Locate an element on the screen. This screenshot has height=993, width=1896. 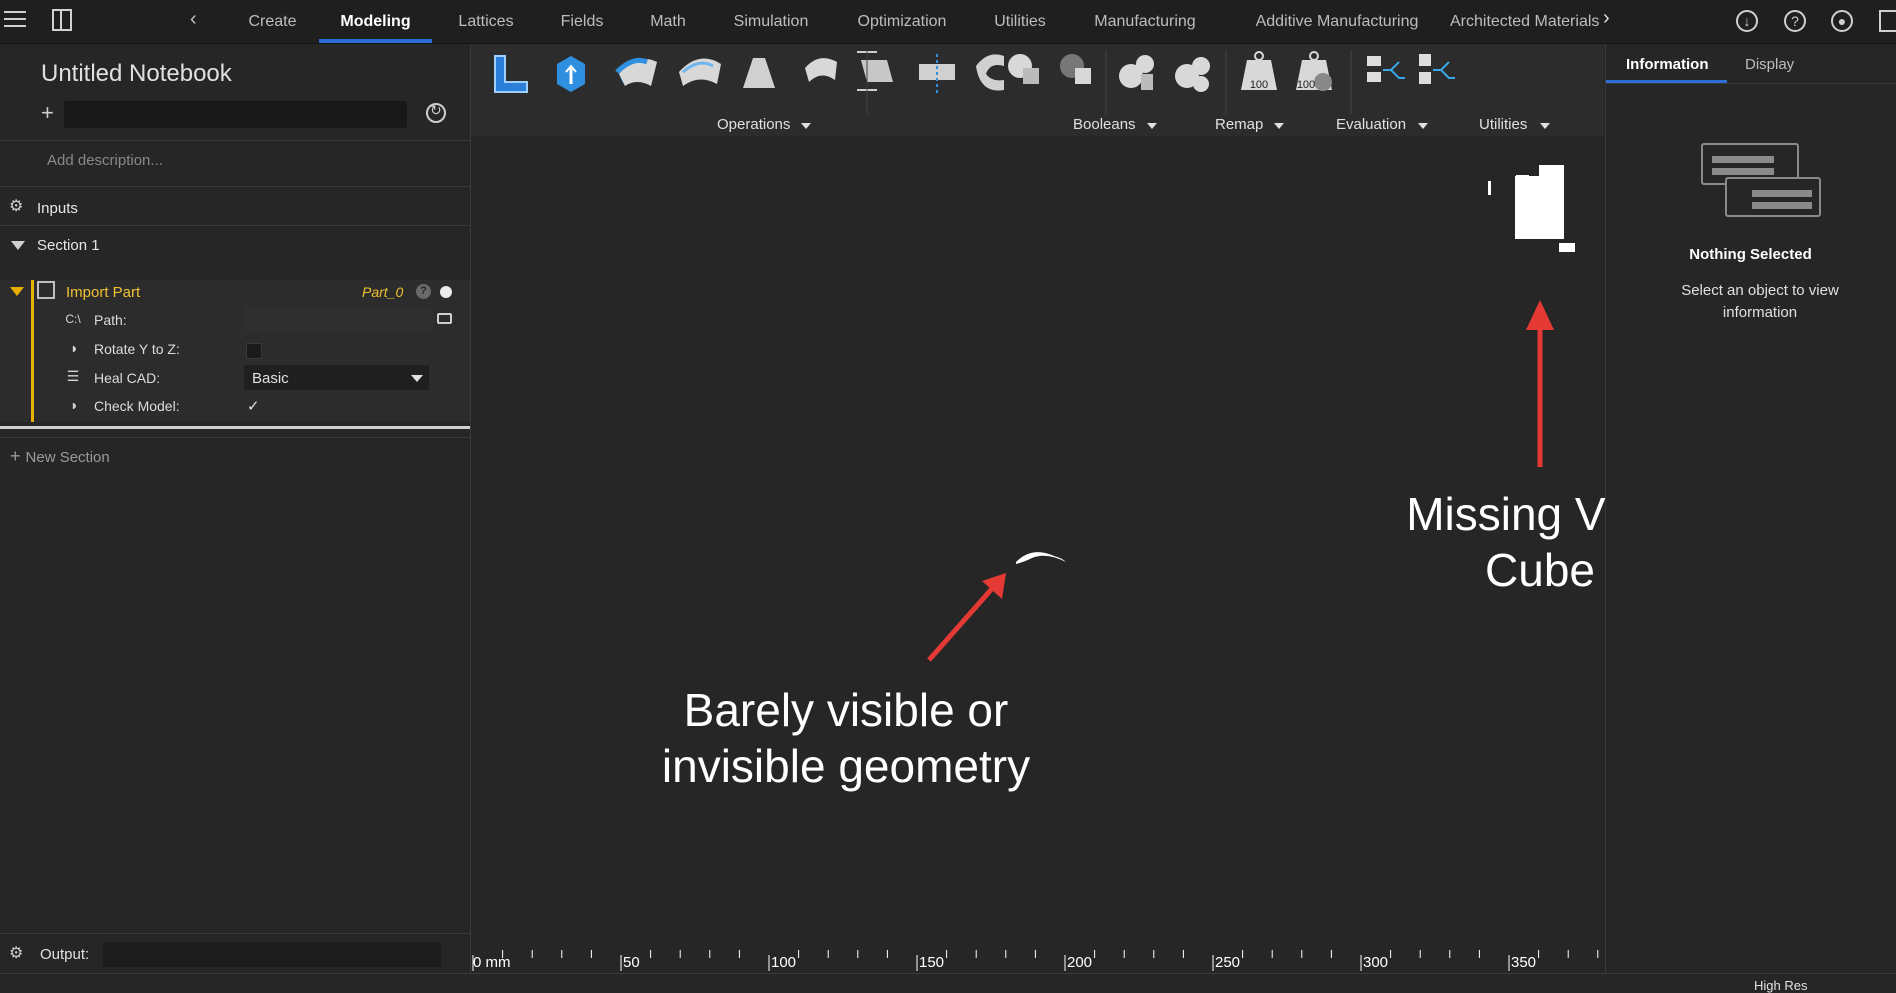
mass-weight-icon: 100 is located at coordinates (1259, 71).